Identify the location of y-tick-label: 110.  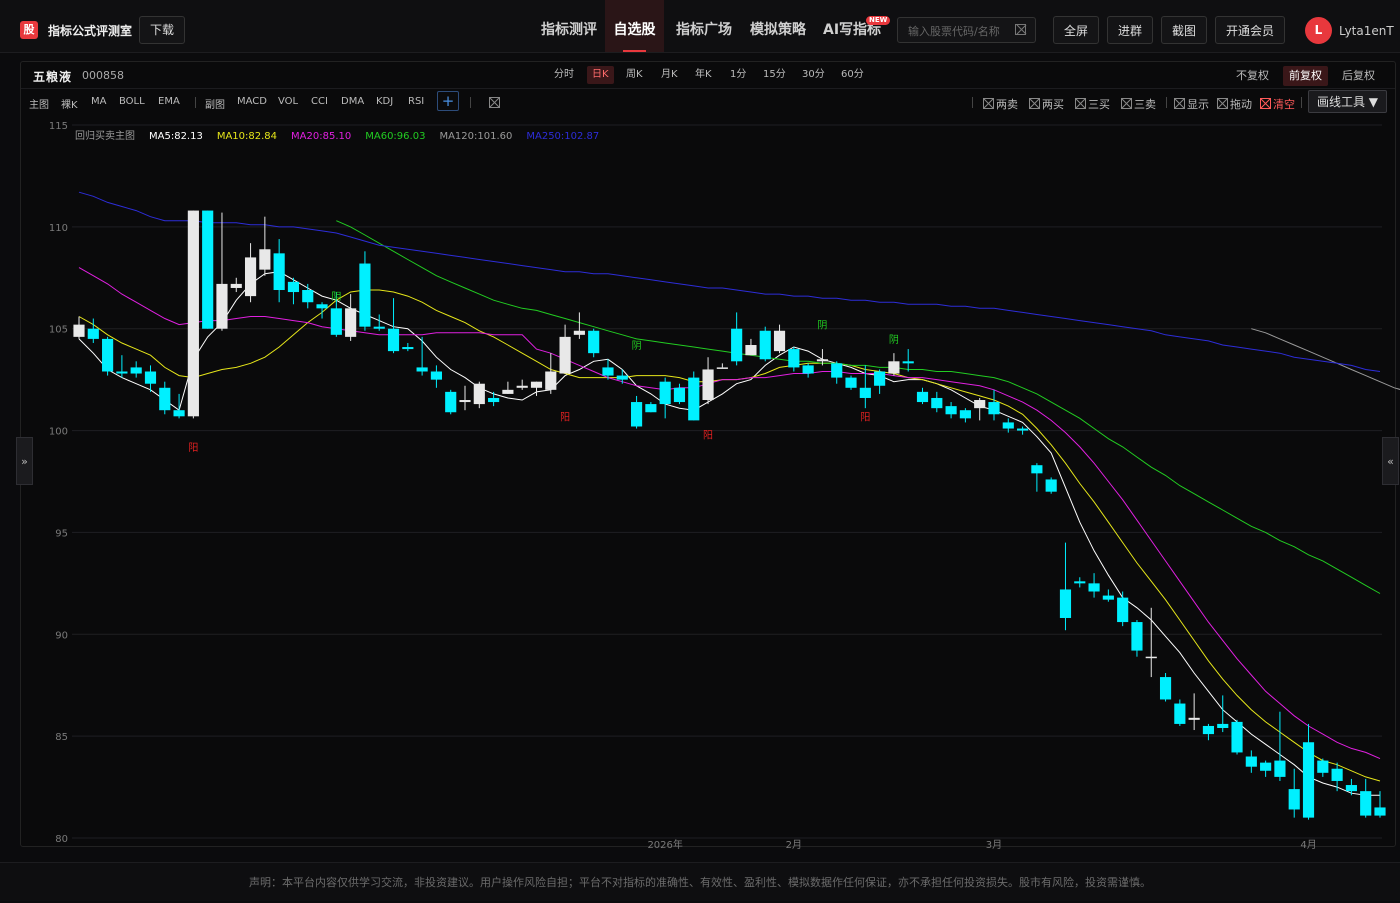
(58, 228).